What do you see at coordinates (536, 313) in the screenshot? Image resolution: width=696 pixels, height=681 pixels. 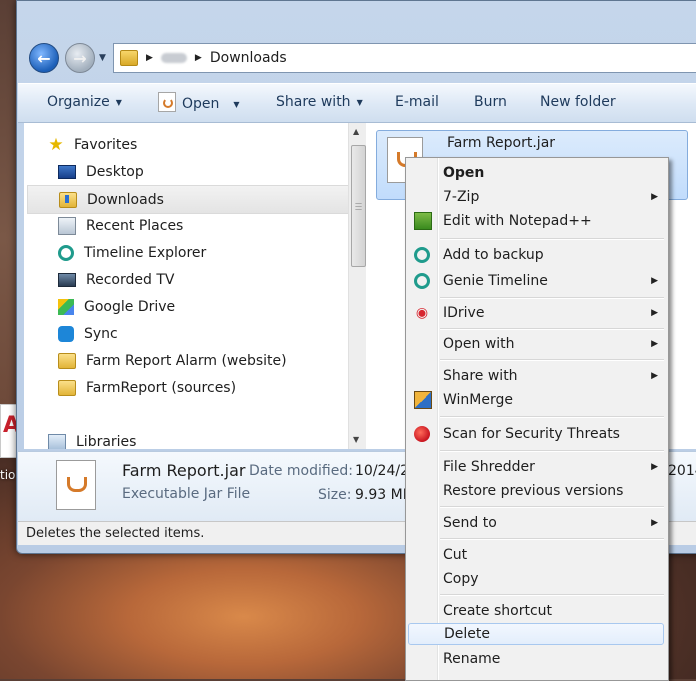 I see `menu-item-idrive: ◉ IDrive ▶` at bounding box center [536, 313].